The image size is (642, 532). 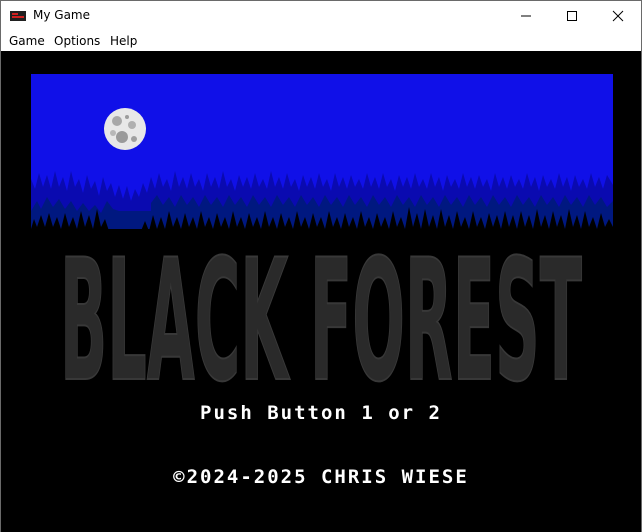 I want to click on joystick-app-icon, so click(x=18, y=16).